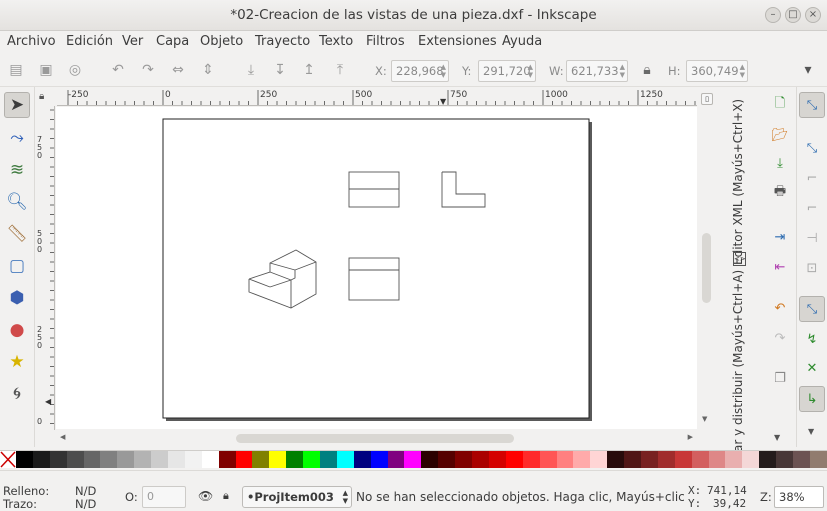 This screenshot has width=827, height=511. What do you see at coordinates (777, 437) in the screenshot?
I see `commands-overflow-icon: ▼` at bounding box center [777, 437].